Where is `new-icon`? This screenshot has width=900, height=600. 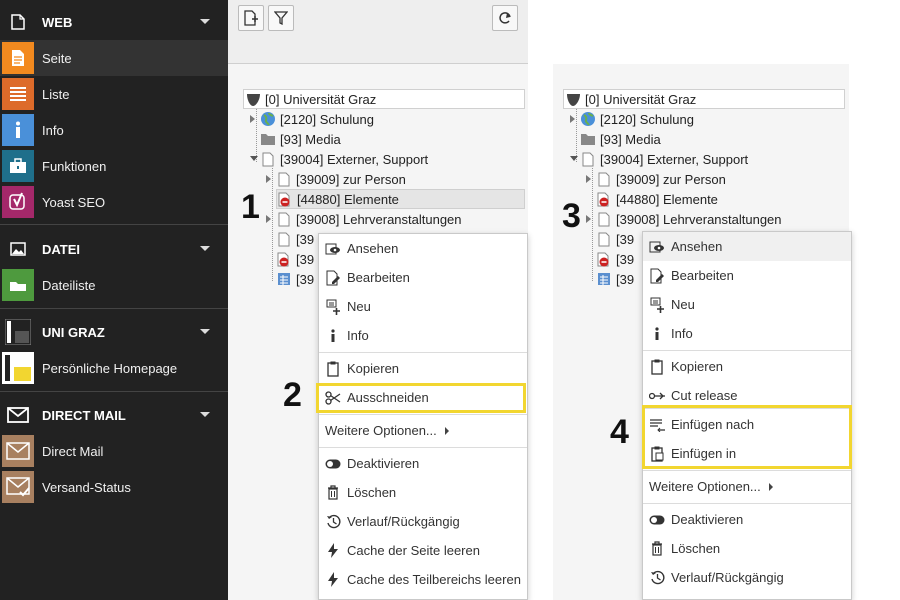 new-icon is located at coordinates (333, 307).